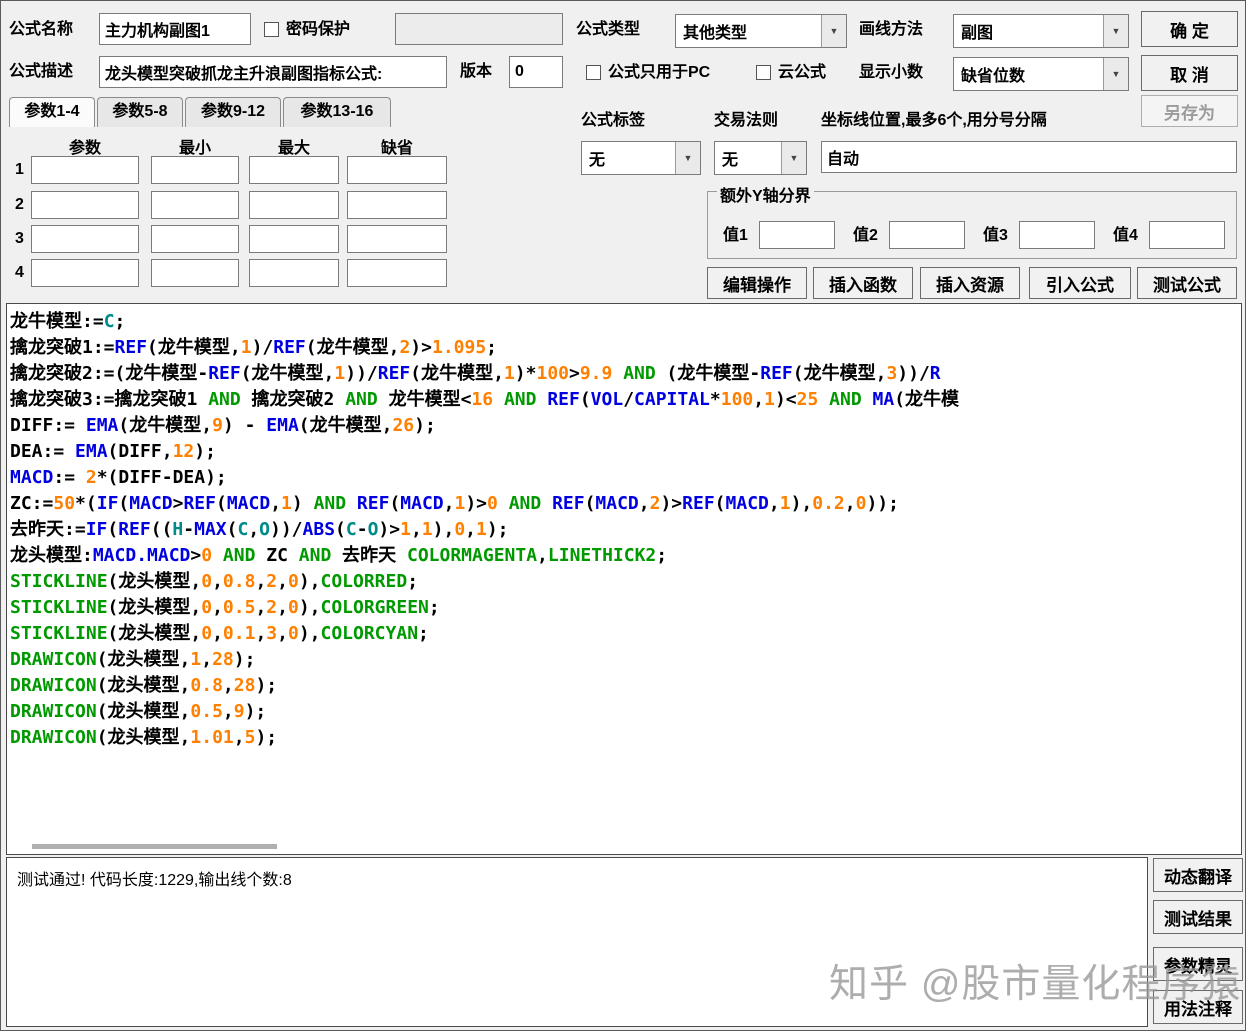  What do you see at coordinates (1041, 74) in the screenshot?
I see `show-decimal-select: 缺省位数 ▼` at bounding box center [1041, 74].